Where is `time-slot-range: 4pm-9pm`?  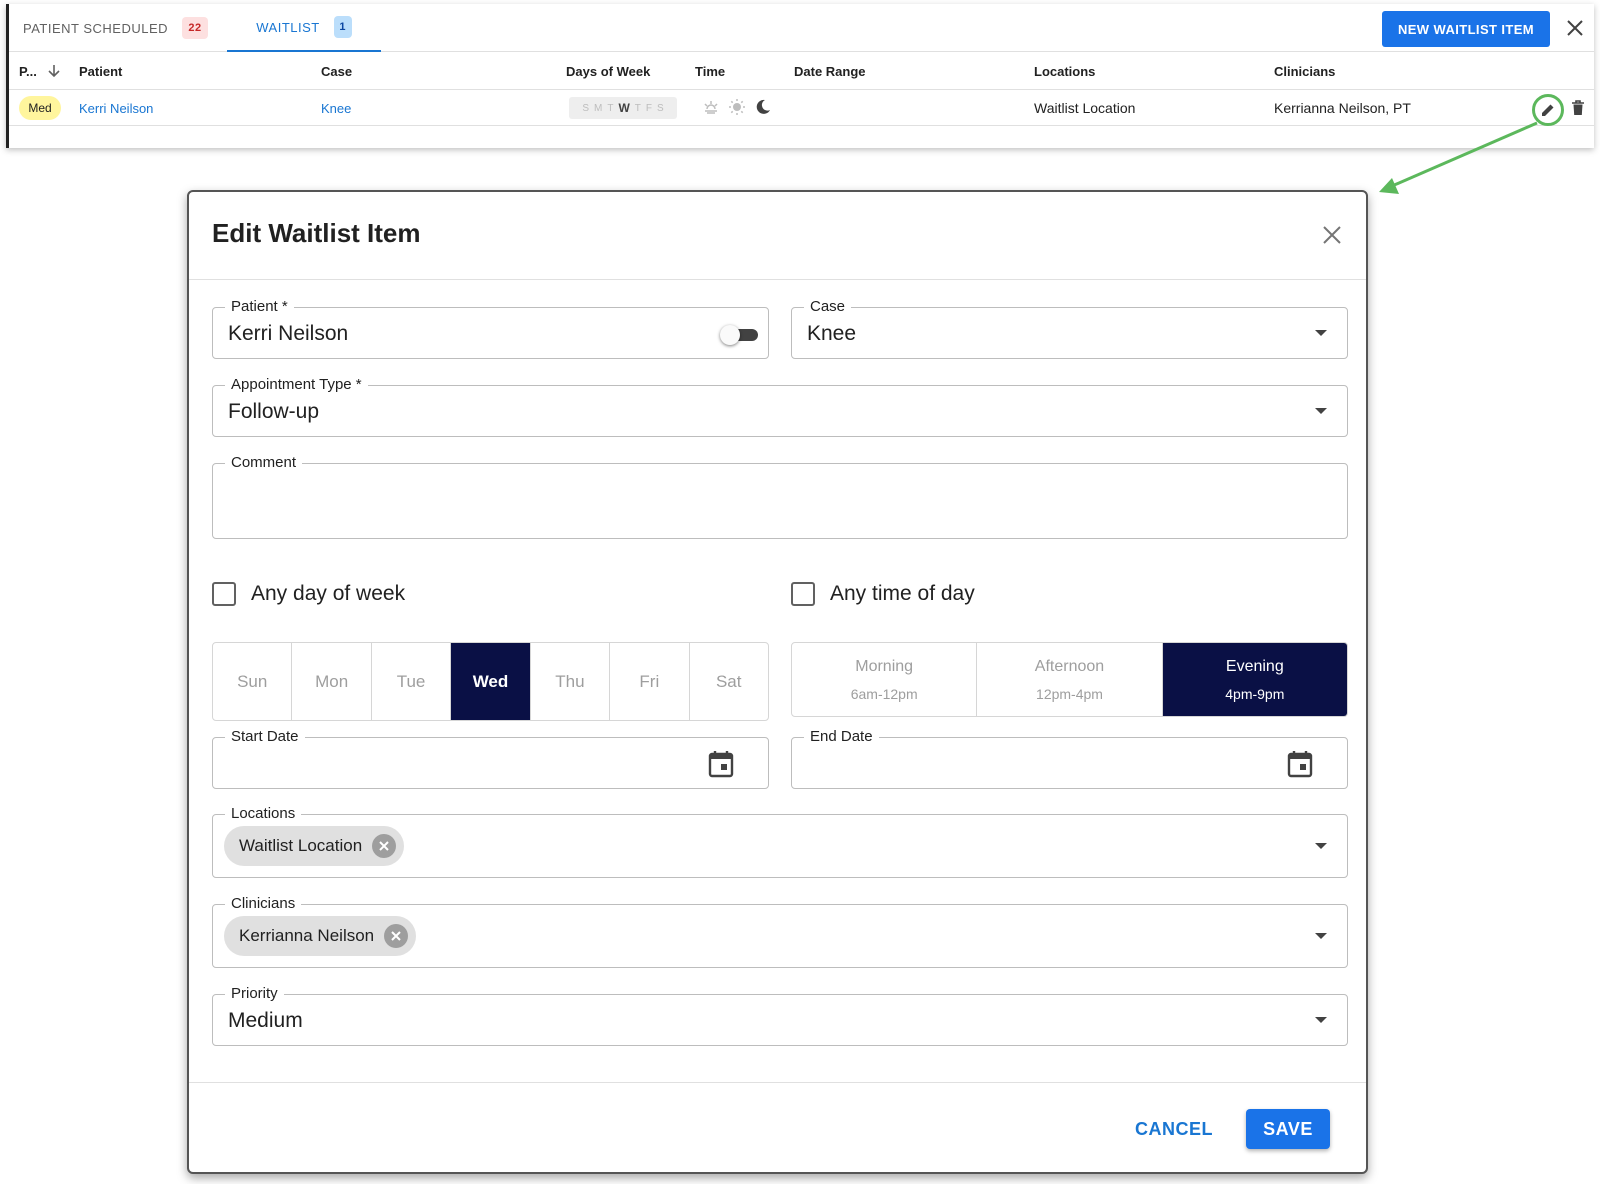
time-slot-range: 4pm-9pm is located at coordinates (1255, 693).